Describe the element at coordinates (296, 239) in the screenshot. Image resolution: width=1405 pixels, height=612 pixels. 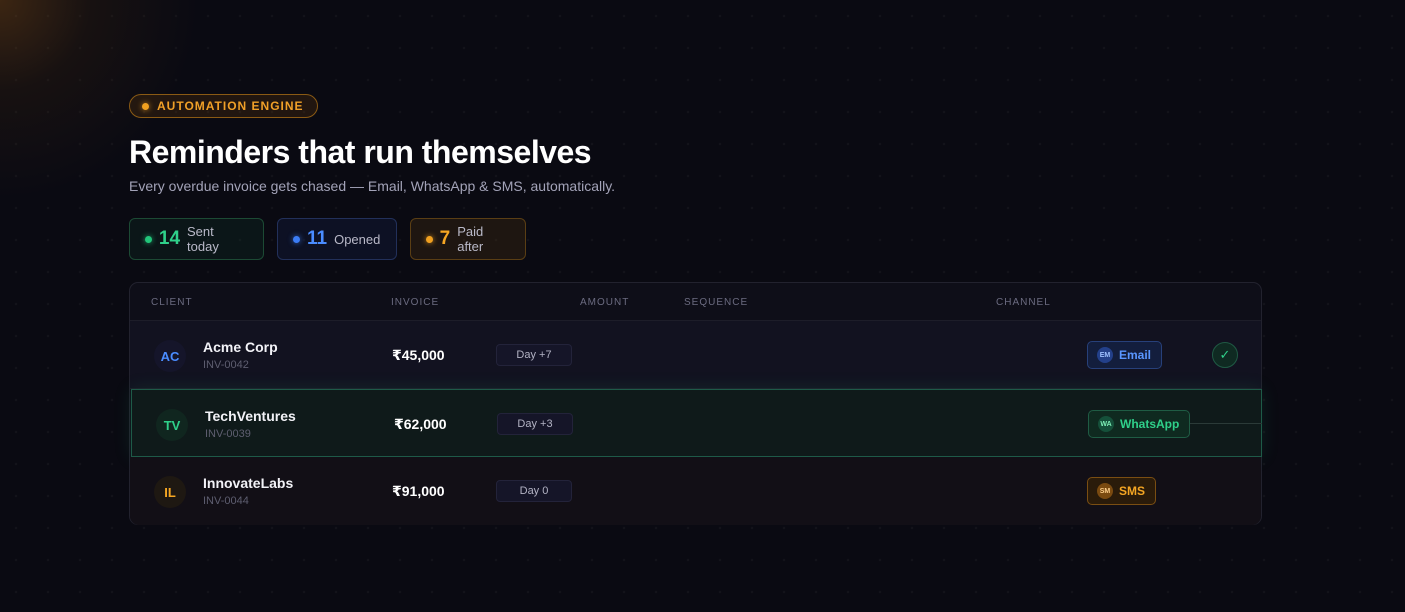
I see `blue-dot-icon` at that location.